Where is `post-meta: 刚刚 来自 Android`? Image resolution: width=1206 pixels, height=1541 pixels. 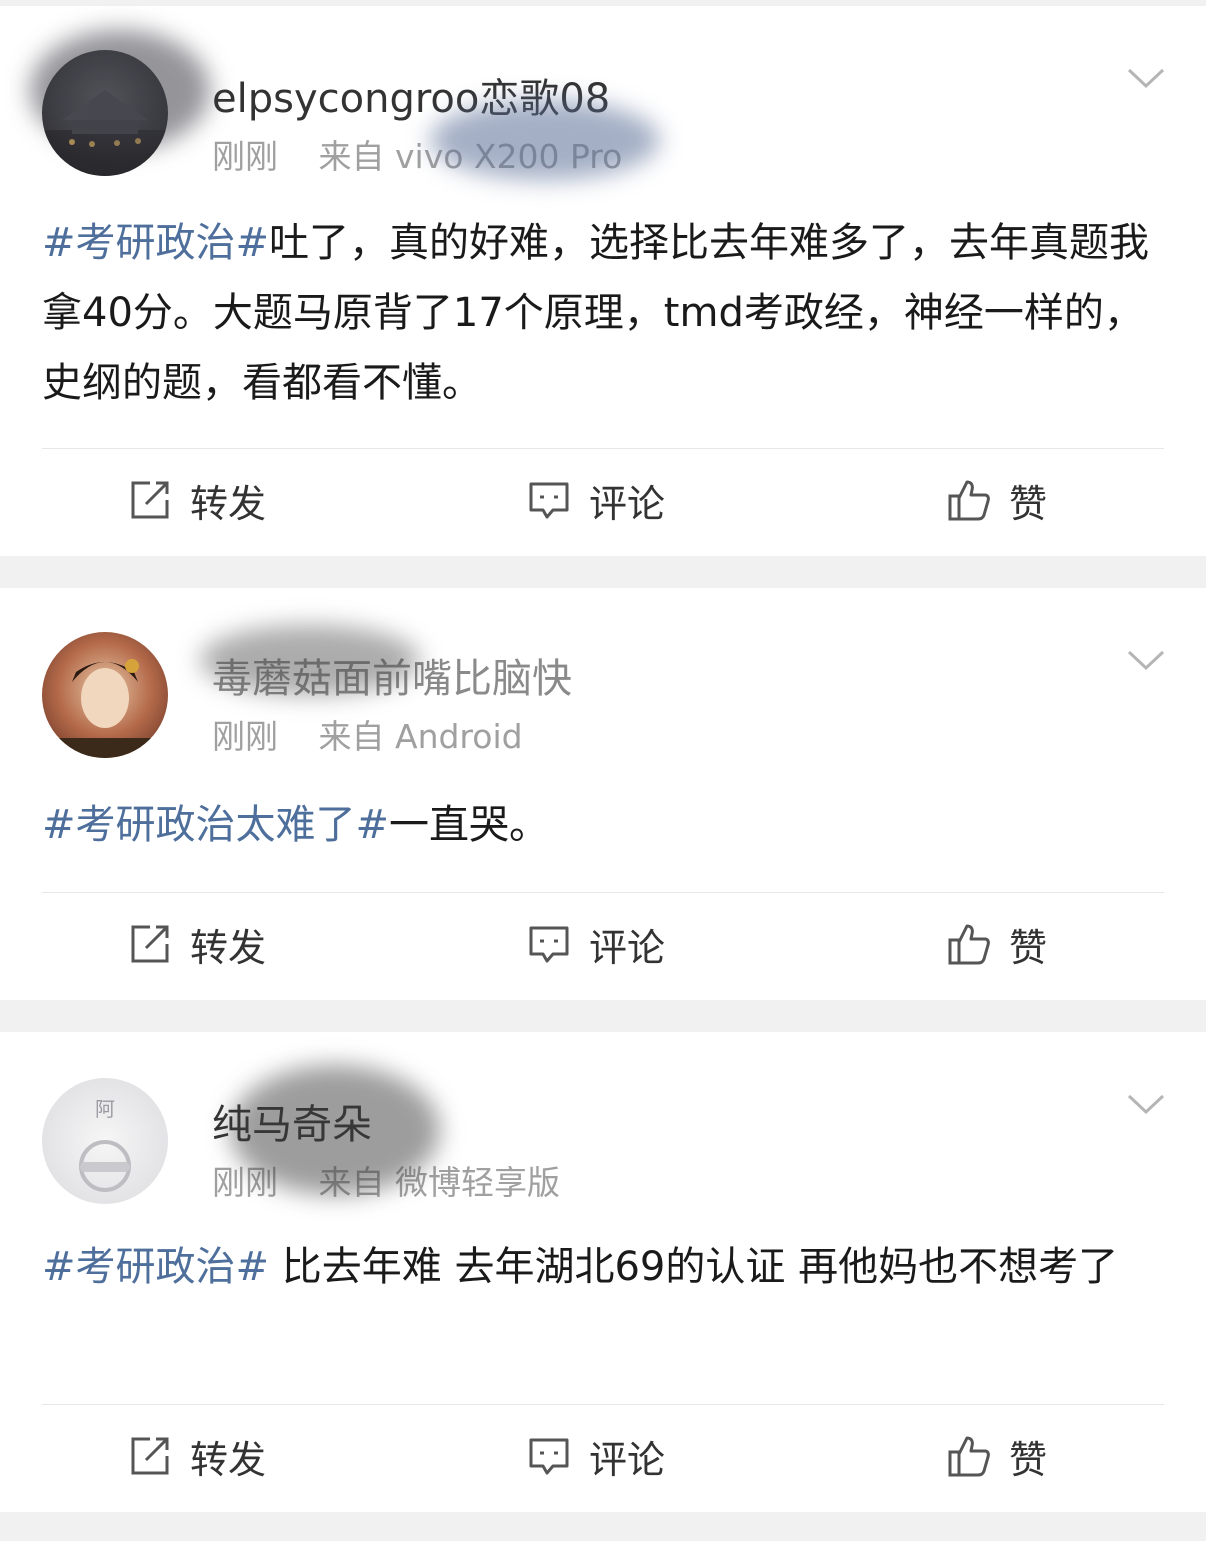
post-meta: 刚刚 来自 Android is located at coordinates (382, 734).